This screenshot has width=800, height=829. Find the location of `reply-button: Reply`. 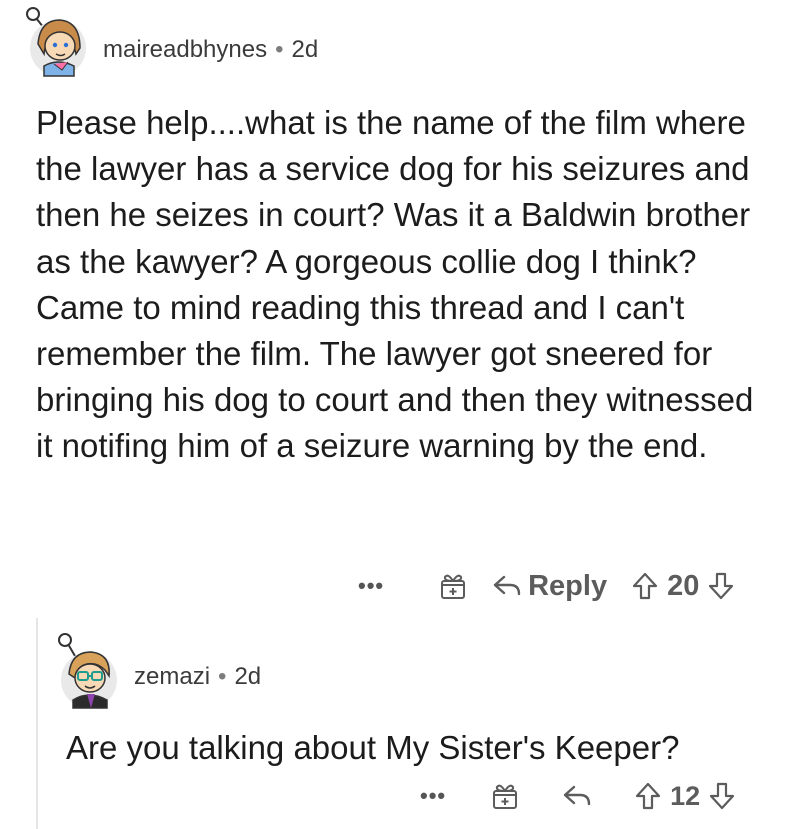

reply-button: Reply is located at coordinates (549, 586).